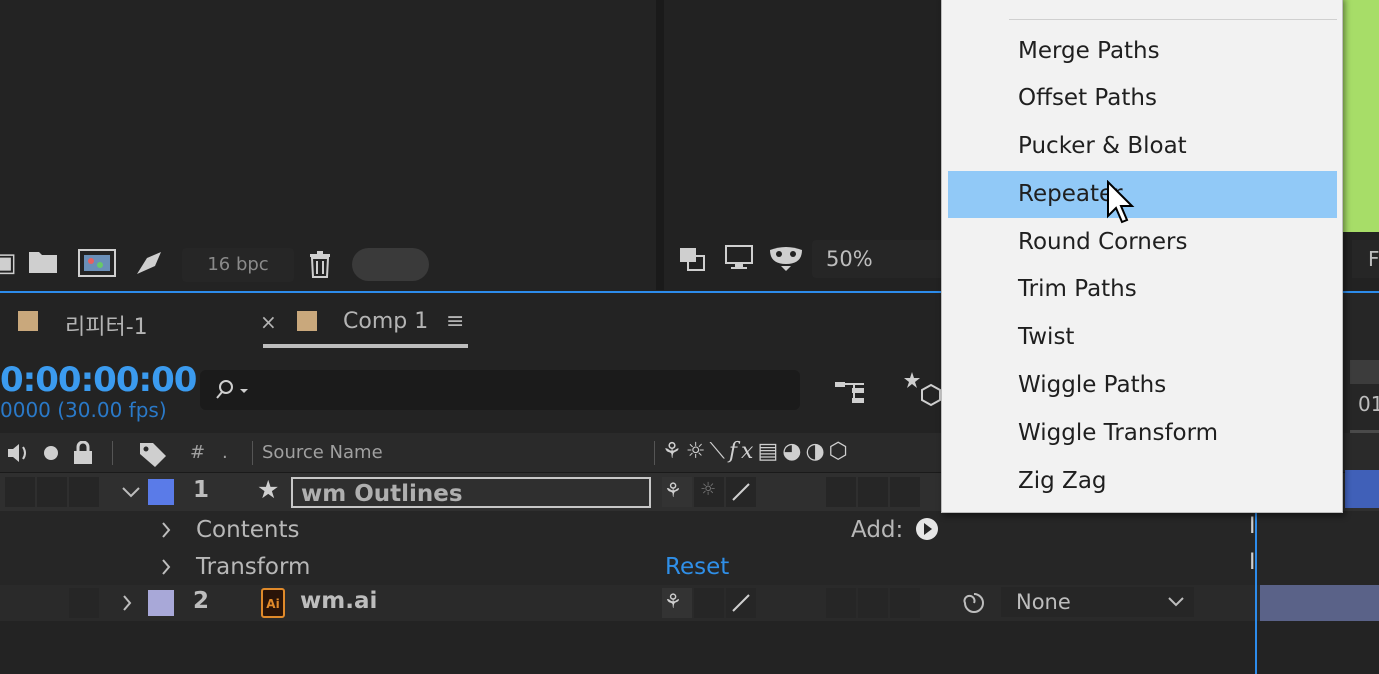 The width and height of the screenshot is (1379, 674). What do you see at coordinates (1142, 337) in the screenshot?
I see `menu-item-twist: Twist` at bounding box center [1142, 337].